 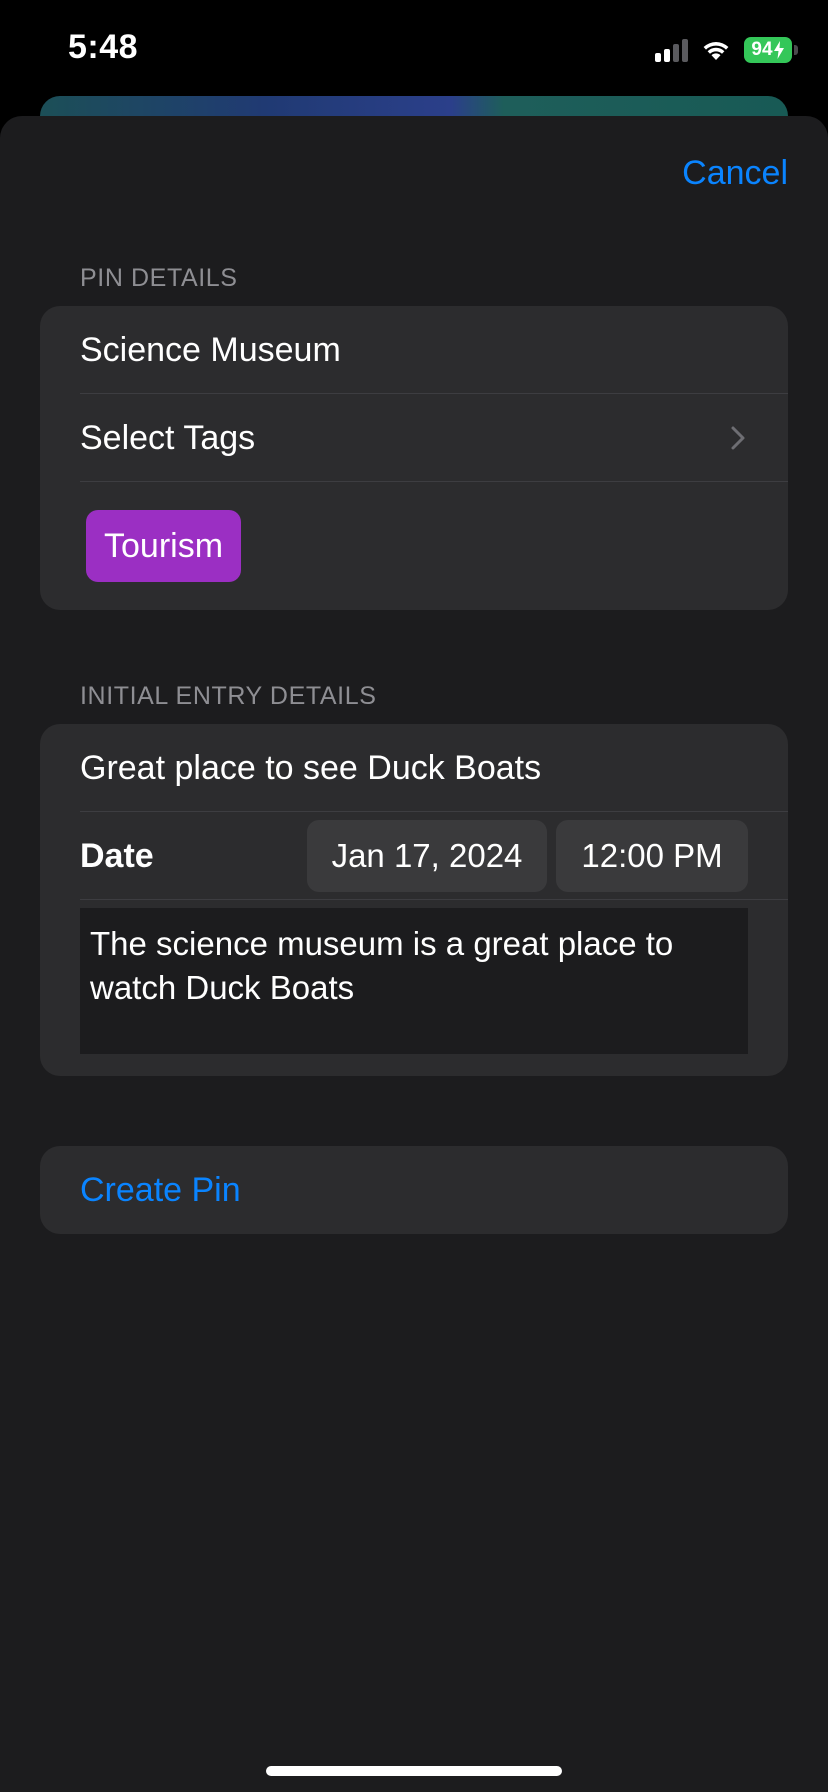 I want to click on battery-charging-icon: 94, so click(x=771, y=50).